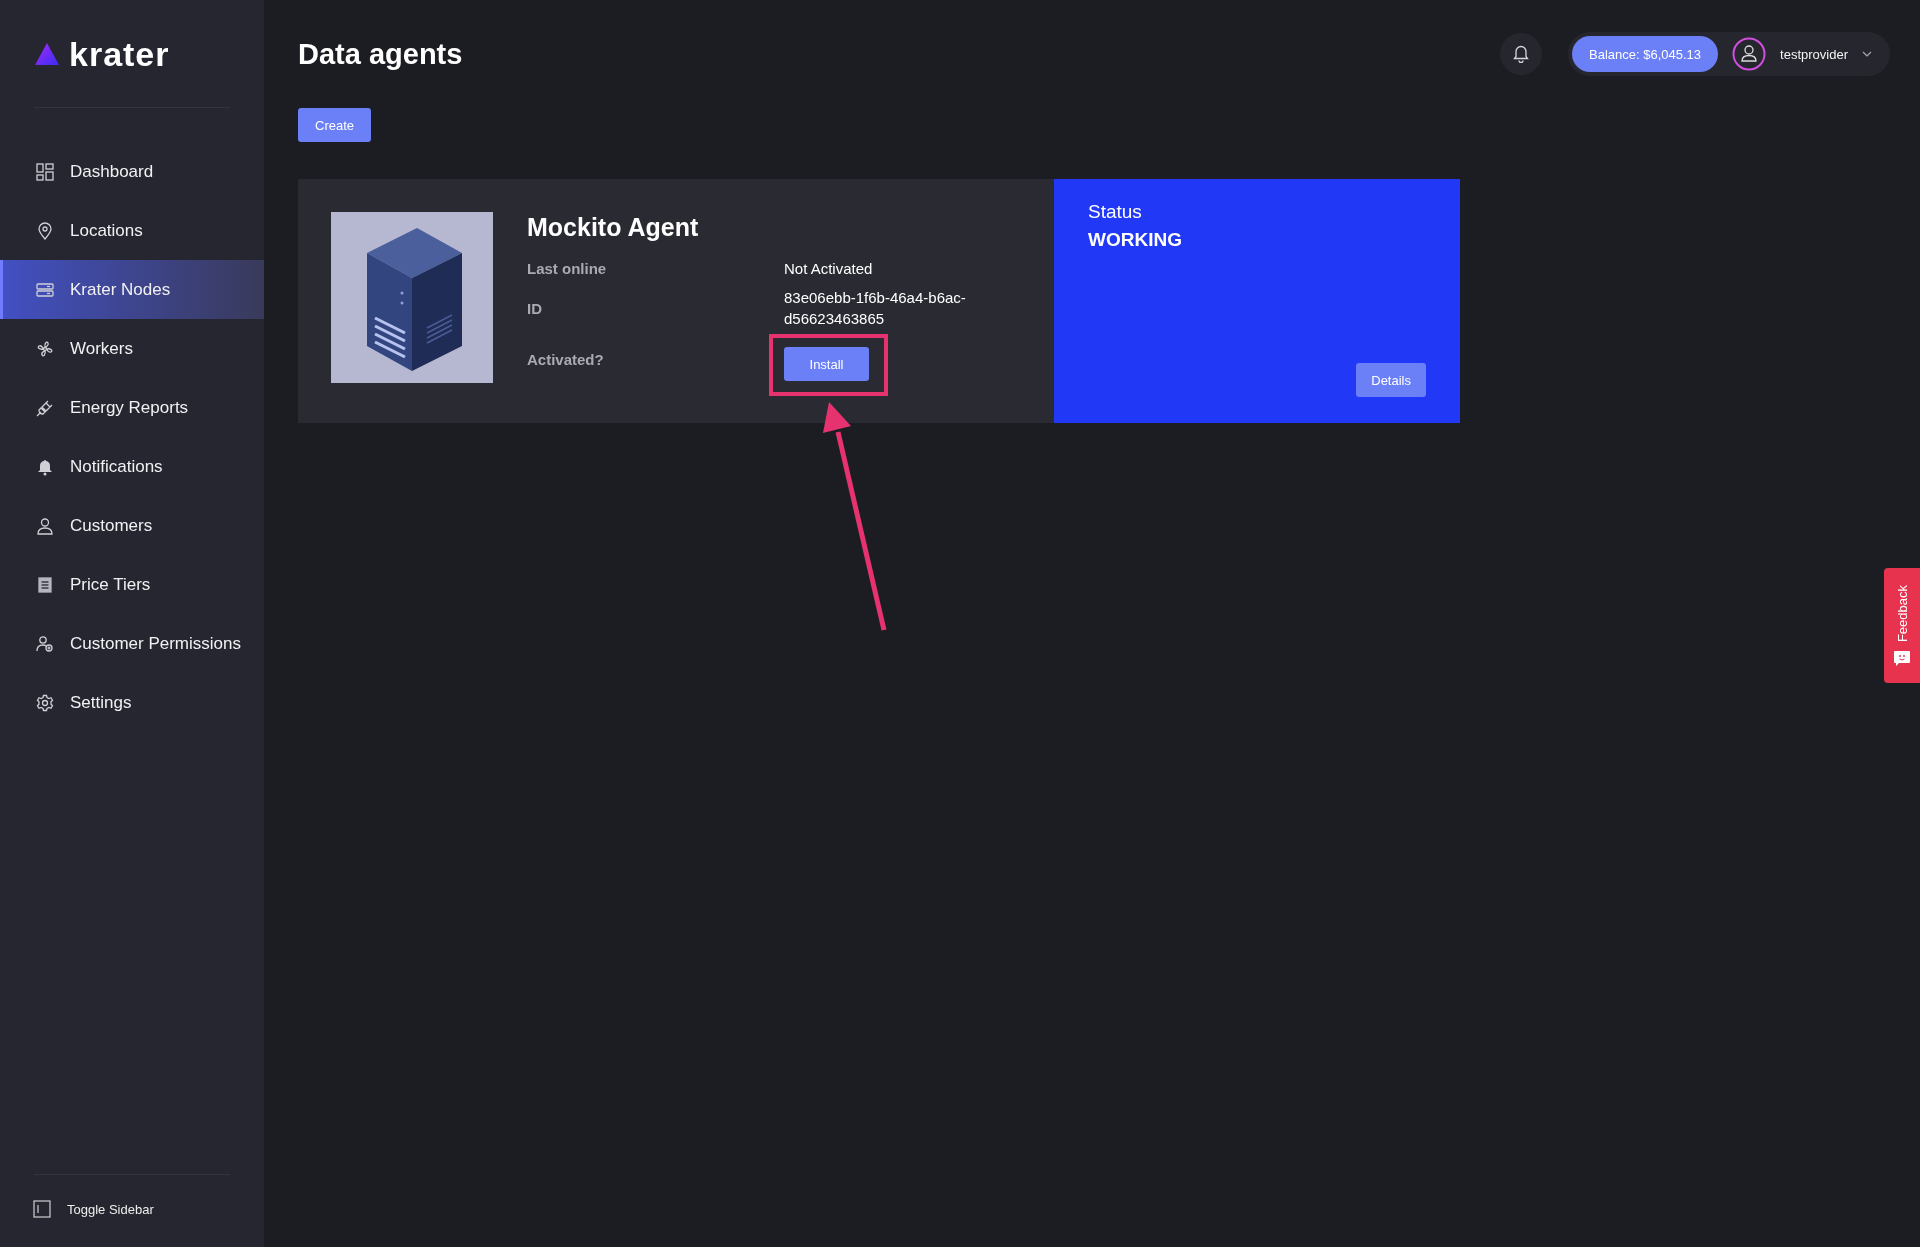  Describe the element at coordinates (132, 702) in the screenshot. I see `sidebar-item: Settings` at that location.